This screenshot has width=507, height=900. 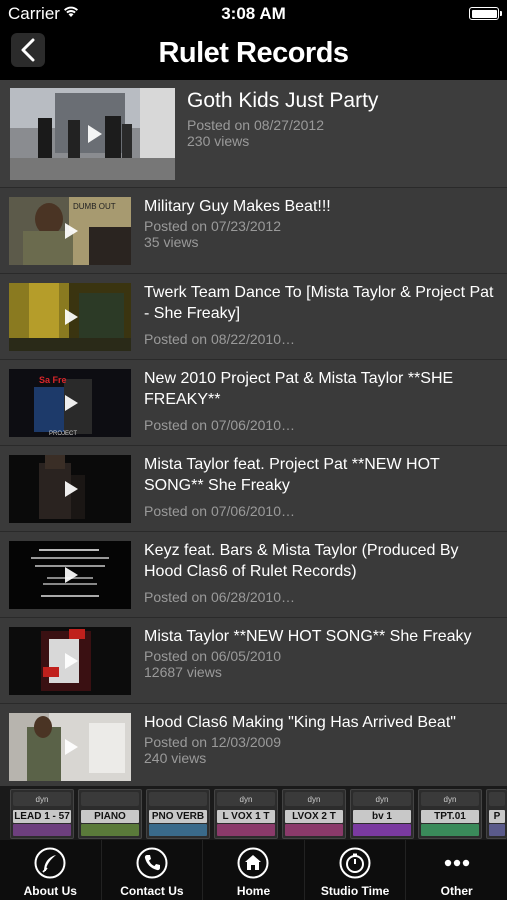 What do you see at coordinates (456, 891) in the screenshot?
I see `tab-label: Other` at bounding box center [456, 891].